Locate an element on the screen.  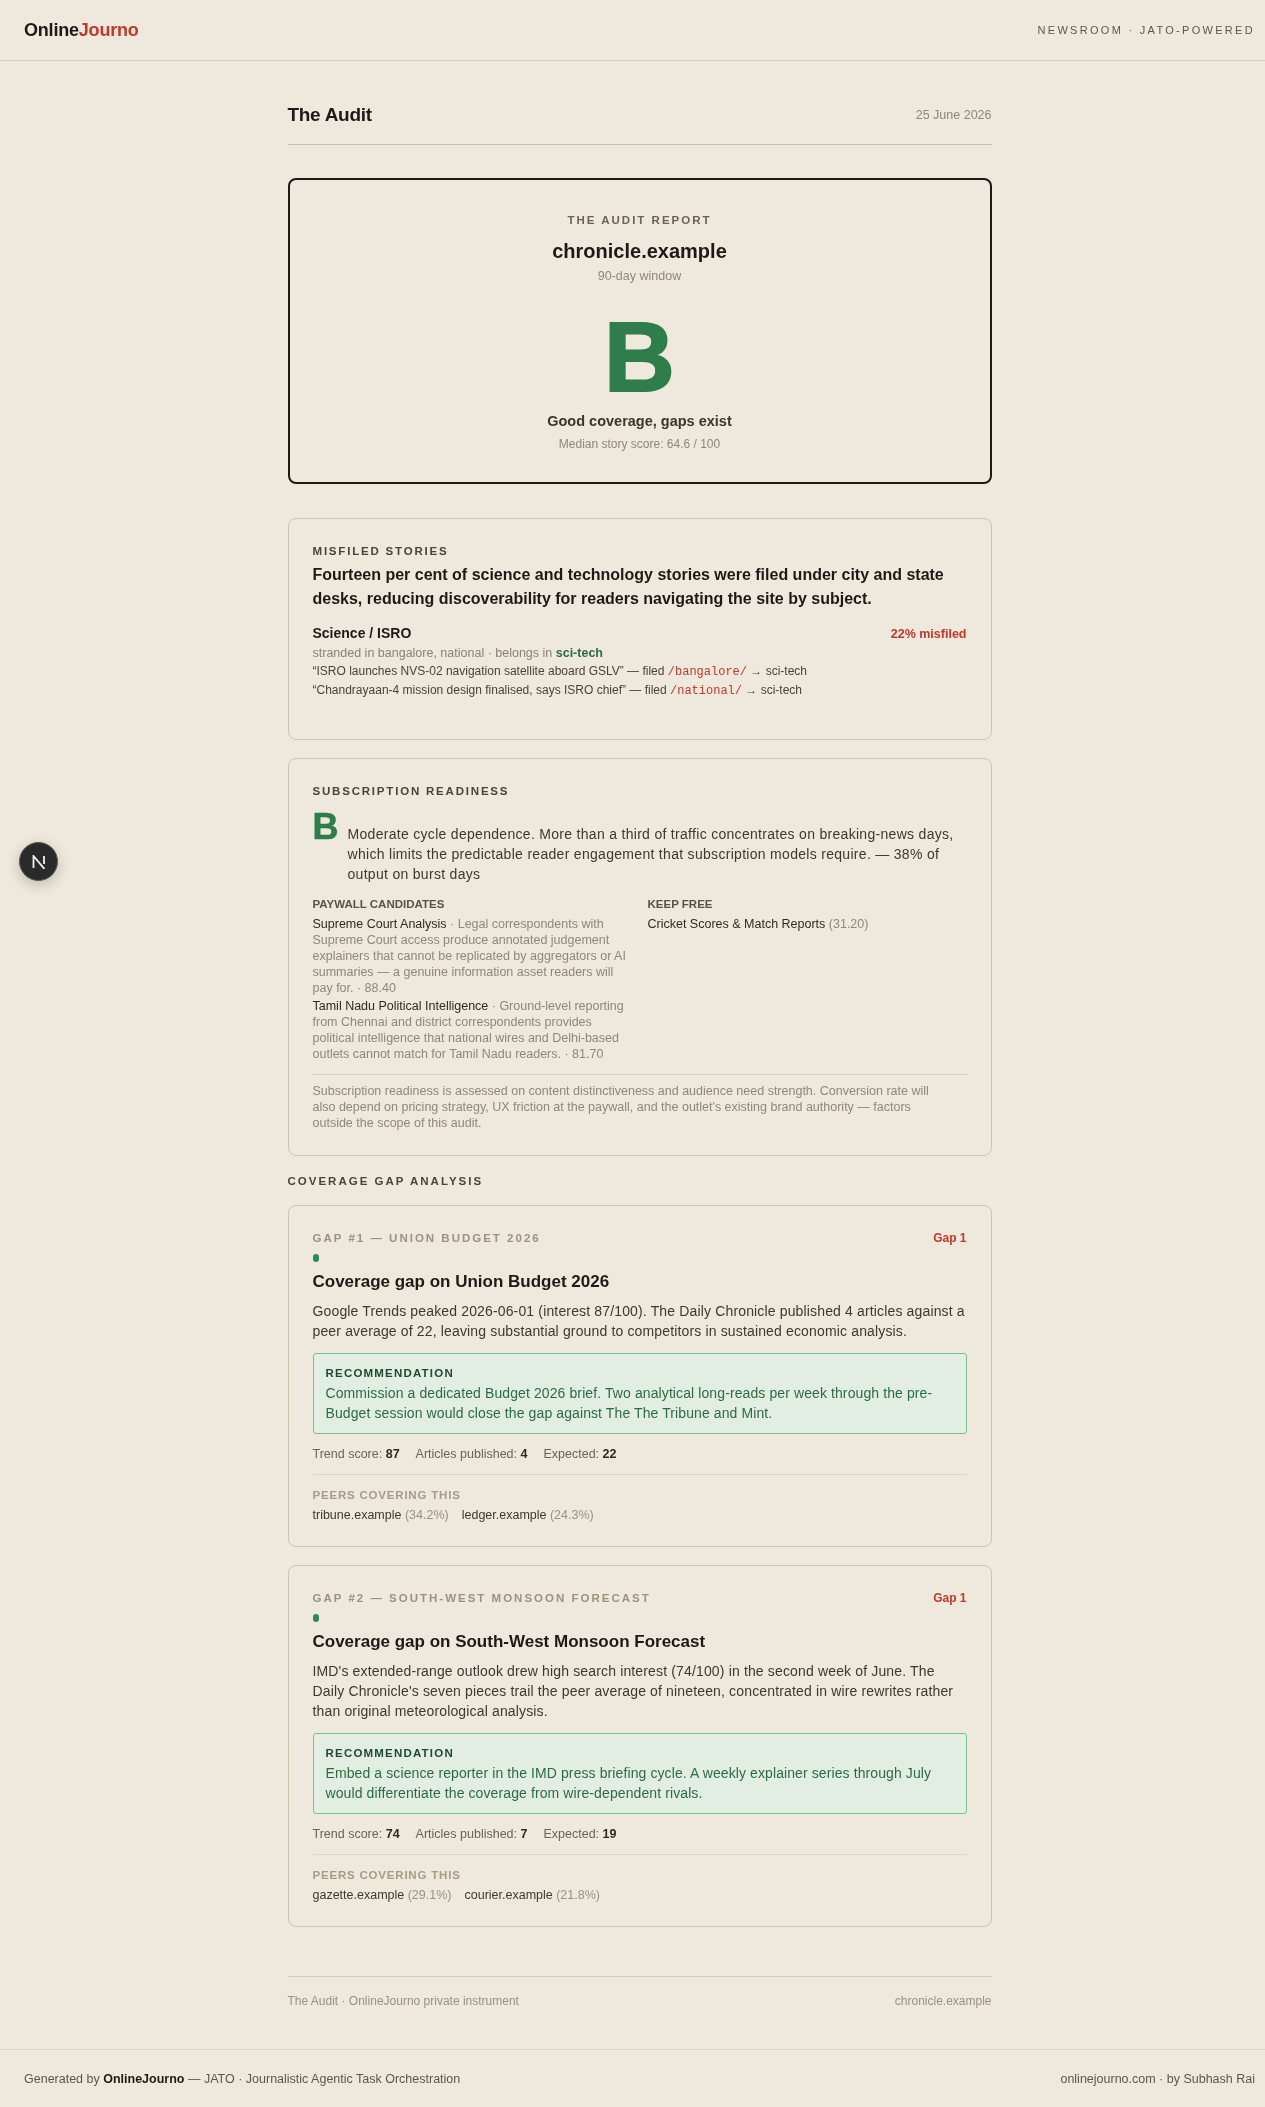
letter-n-icon is located at coordinates (38, 861).